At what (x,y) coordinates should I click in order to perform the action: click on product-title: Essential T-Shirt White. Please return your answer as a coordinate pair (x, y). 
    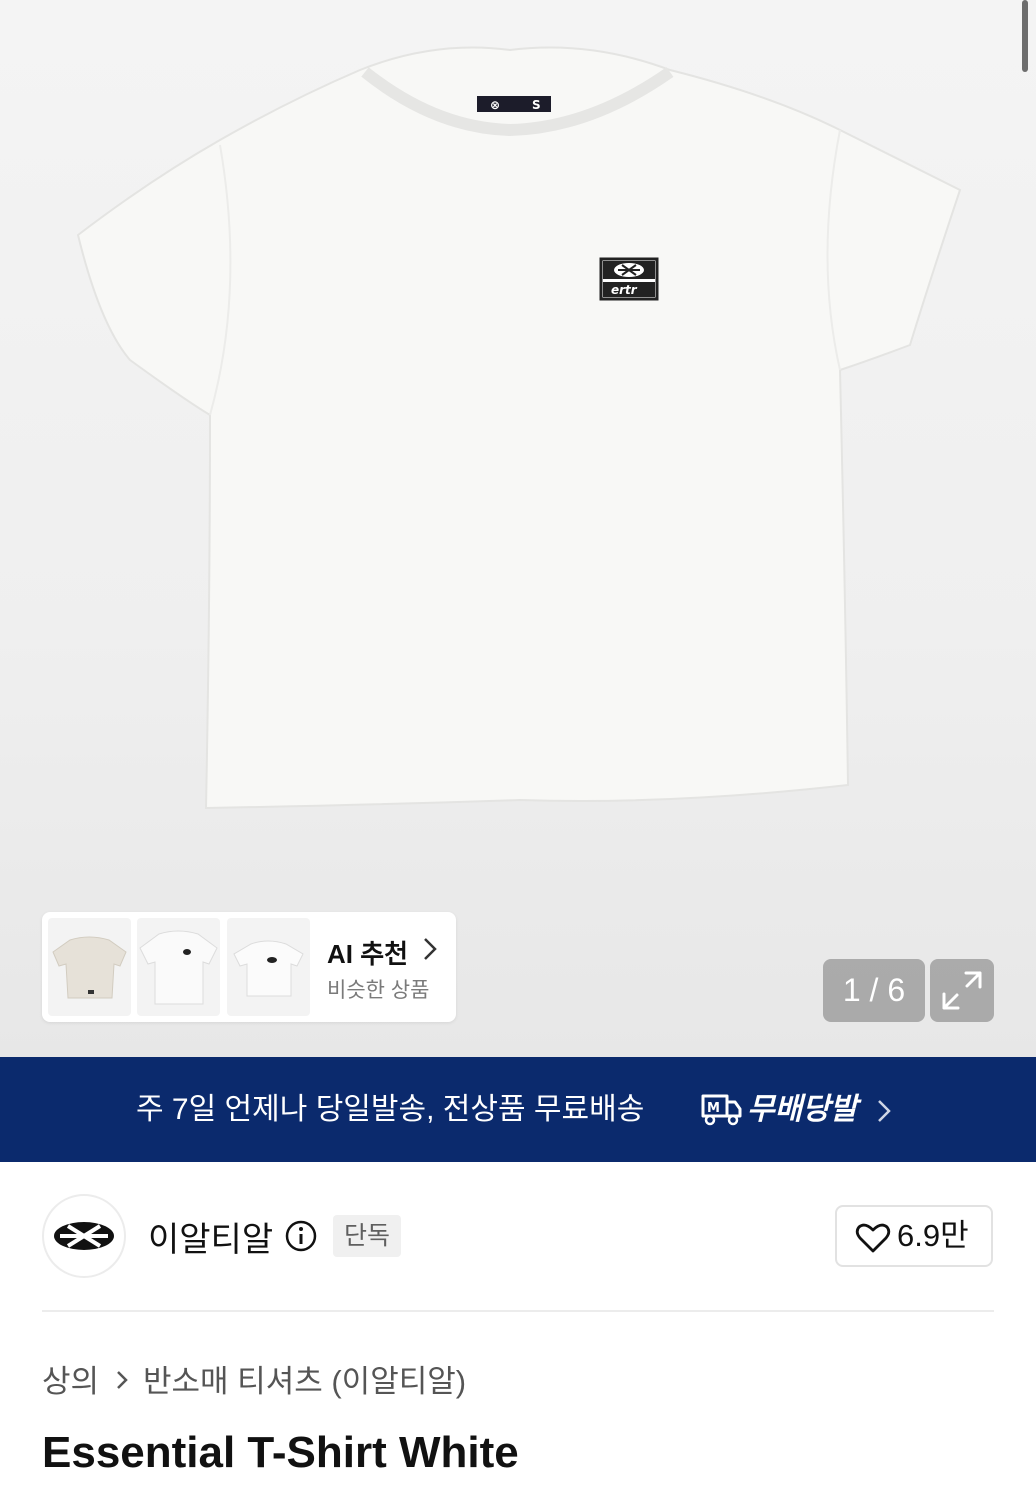
    Looking at the image, I should click on (280, 1452).